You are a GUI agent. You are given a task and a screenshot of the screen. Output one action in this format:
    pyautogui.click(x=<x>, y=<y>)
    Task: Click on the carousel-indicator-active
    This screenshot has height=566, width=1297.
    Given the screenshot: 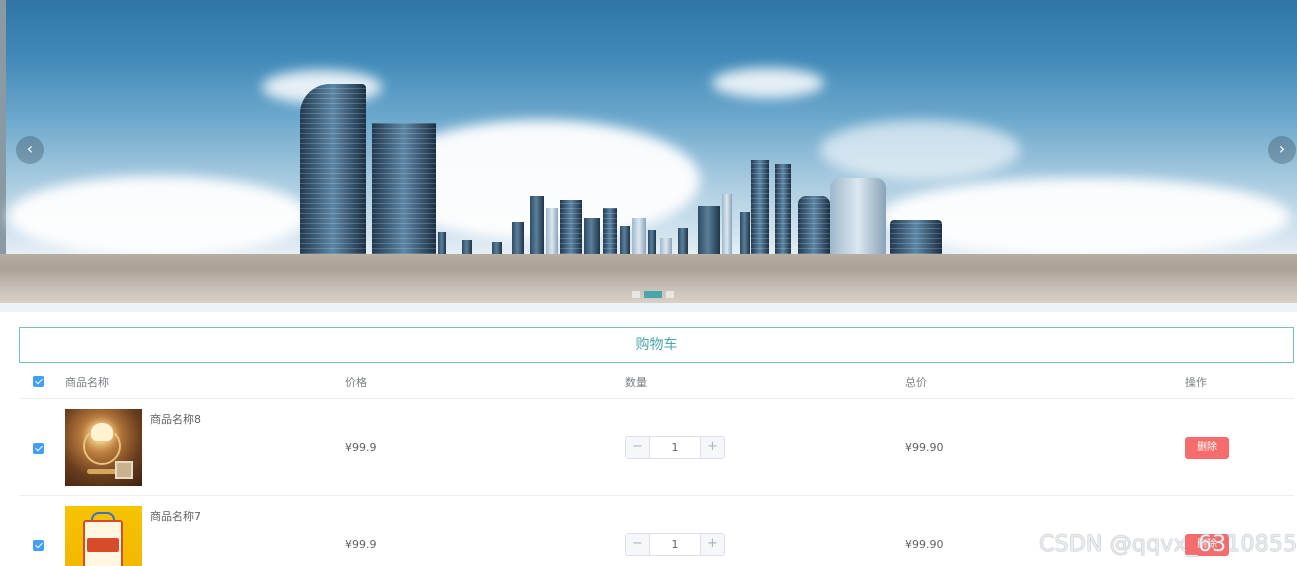 What is the action you would take?
    pyautogui.click(x=653, y=294)
    